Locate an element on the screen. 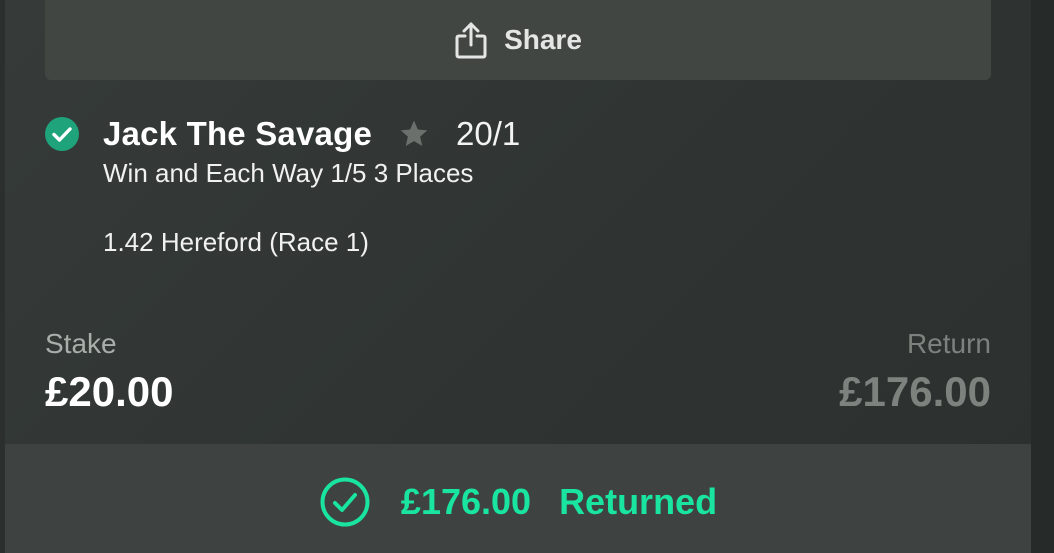 The width and height of the screenshot is (1054, 553). result-content: £176.00 Returned is located at coordinates (518, 502).